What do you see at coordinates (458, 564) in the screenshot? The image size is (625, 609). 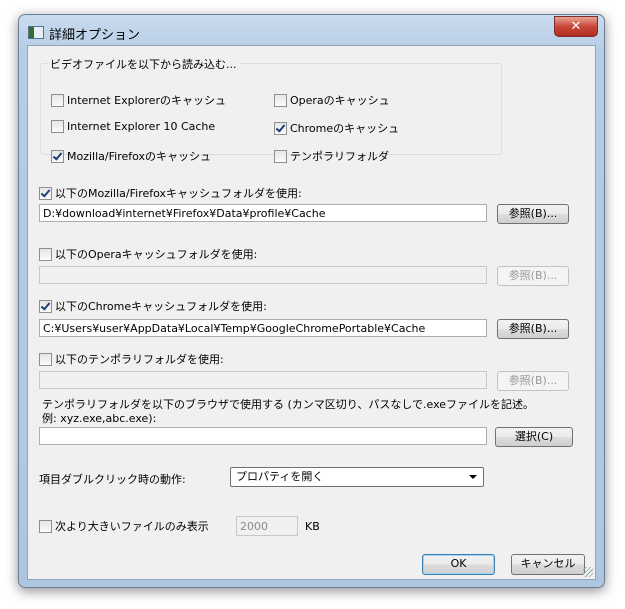 I see `ok-button: OK` at bounding box center [458, 564].